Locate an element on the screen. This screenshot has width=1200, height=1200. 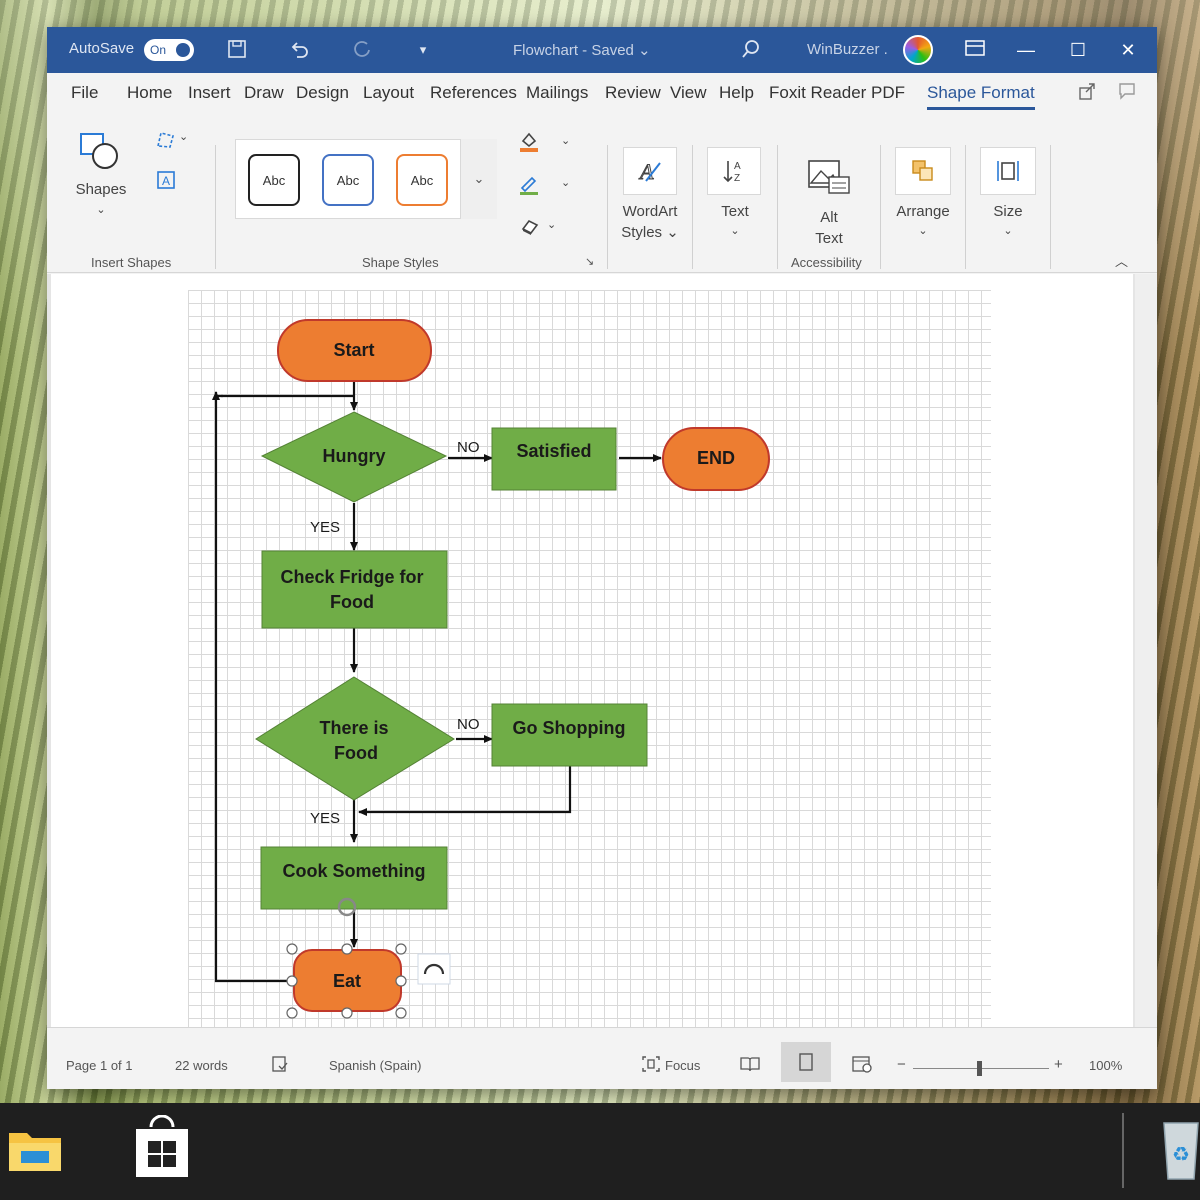
end-label: END is located at coordinates (716, 458).